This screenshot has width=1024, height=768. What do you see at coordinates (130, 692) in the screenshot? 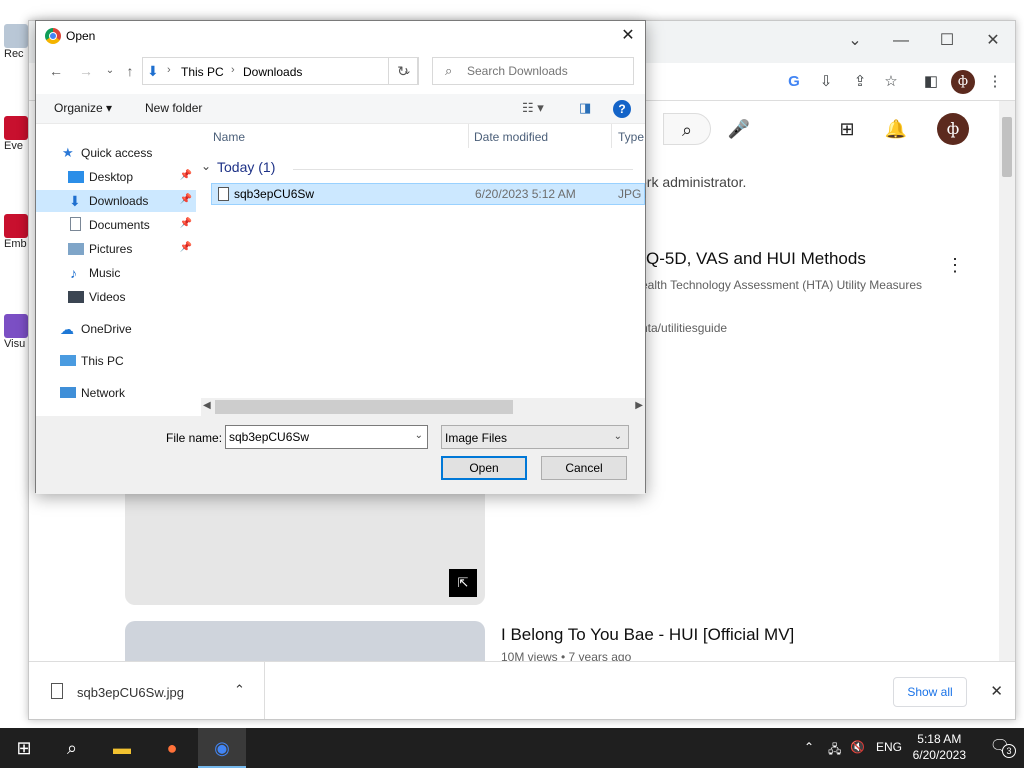
I see `download-file-name: sqb3epCU6Sw.jpg` at bounding box center [130, 692].